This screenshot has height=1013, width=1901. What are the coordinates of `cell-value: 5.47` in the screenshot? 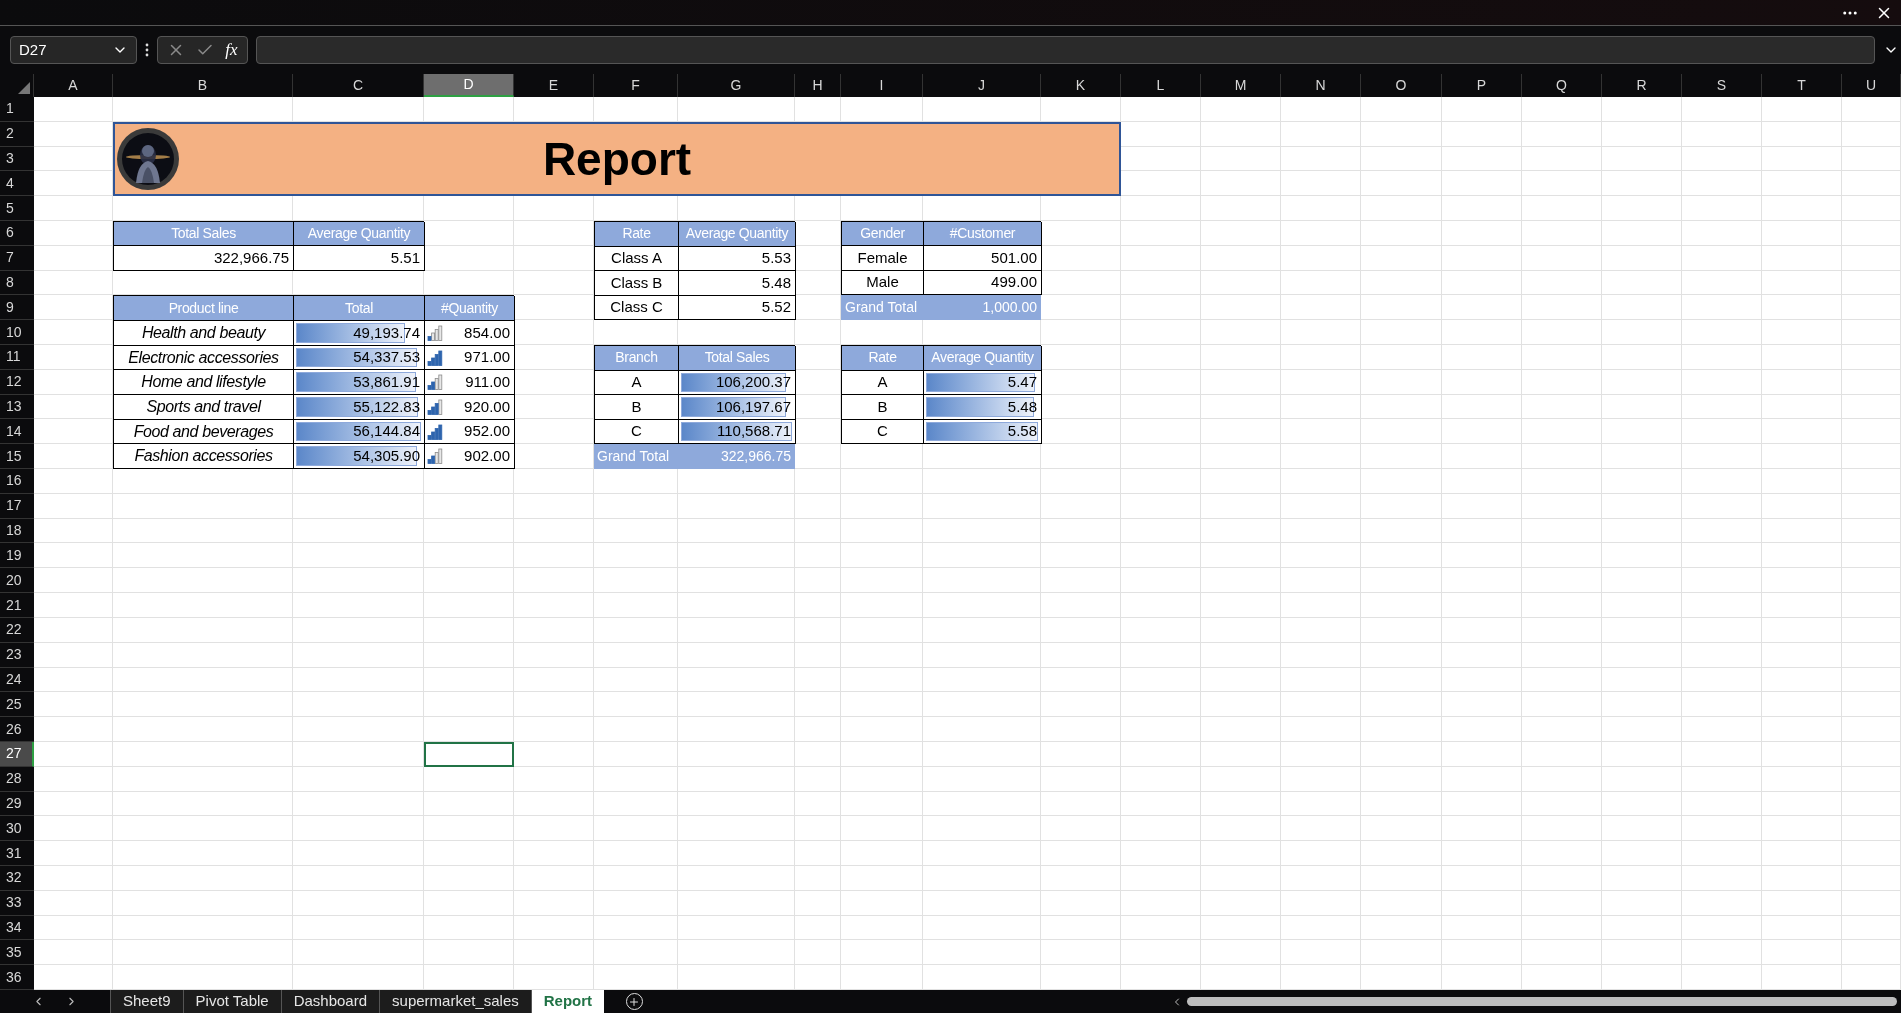 It's located at (1022, 382).